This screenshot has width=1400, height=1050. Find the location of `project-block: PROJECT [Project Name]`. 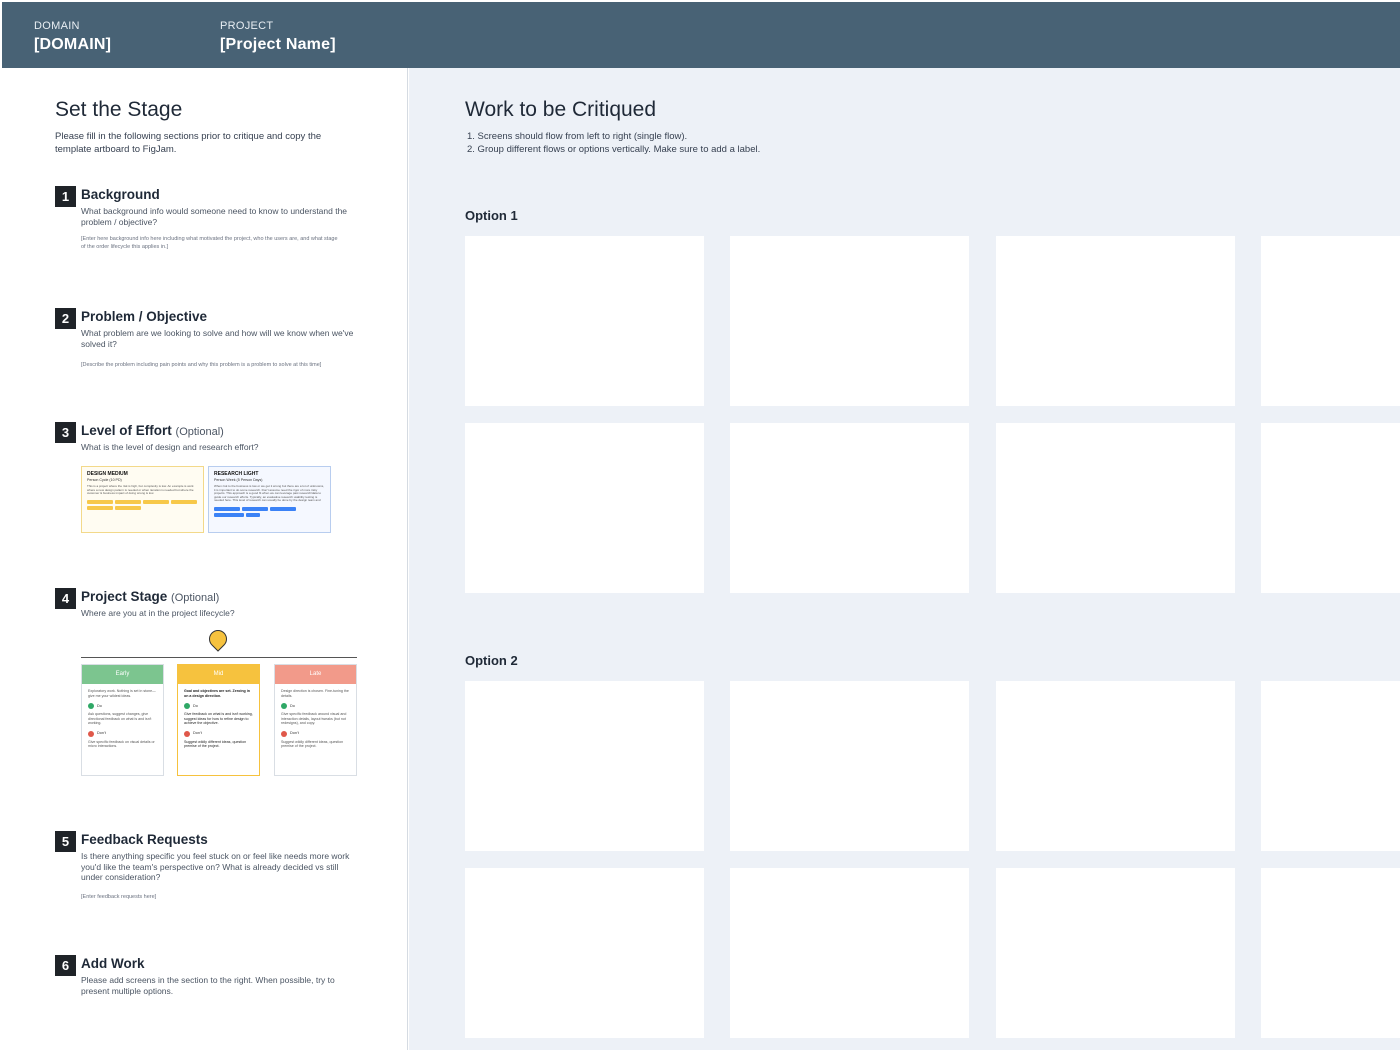

project-block: PROJECT [Project Name] is located at coordinates (278, 37).